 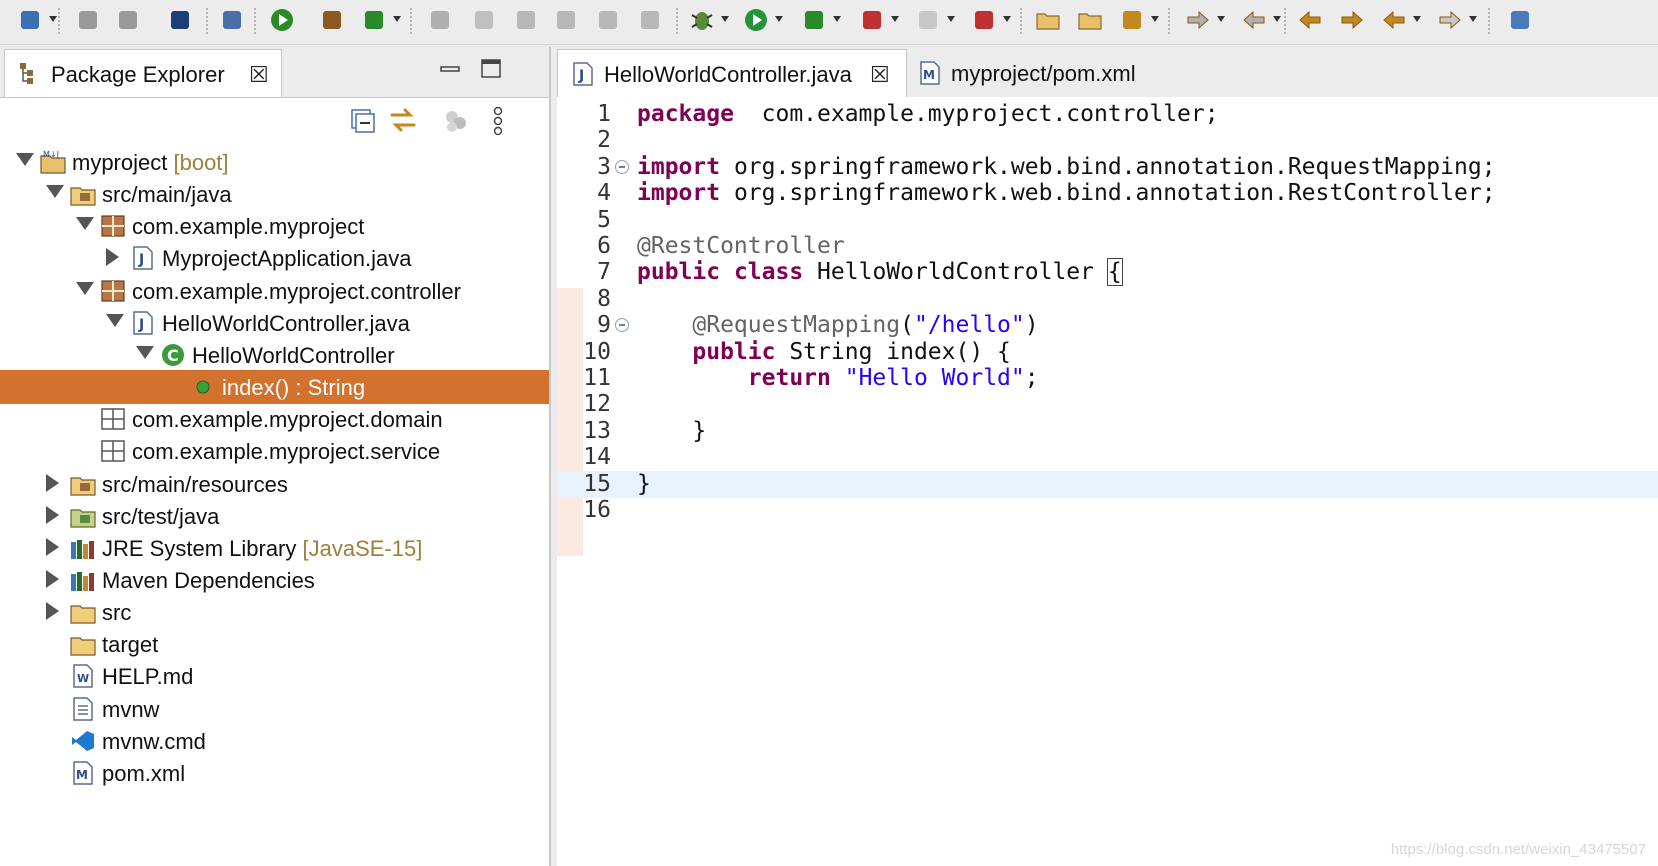 What do you see at coordinates (274, 612) in the screenshot?
I see `tree-item: src` at bounding box center [274, 612].